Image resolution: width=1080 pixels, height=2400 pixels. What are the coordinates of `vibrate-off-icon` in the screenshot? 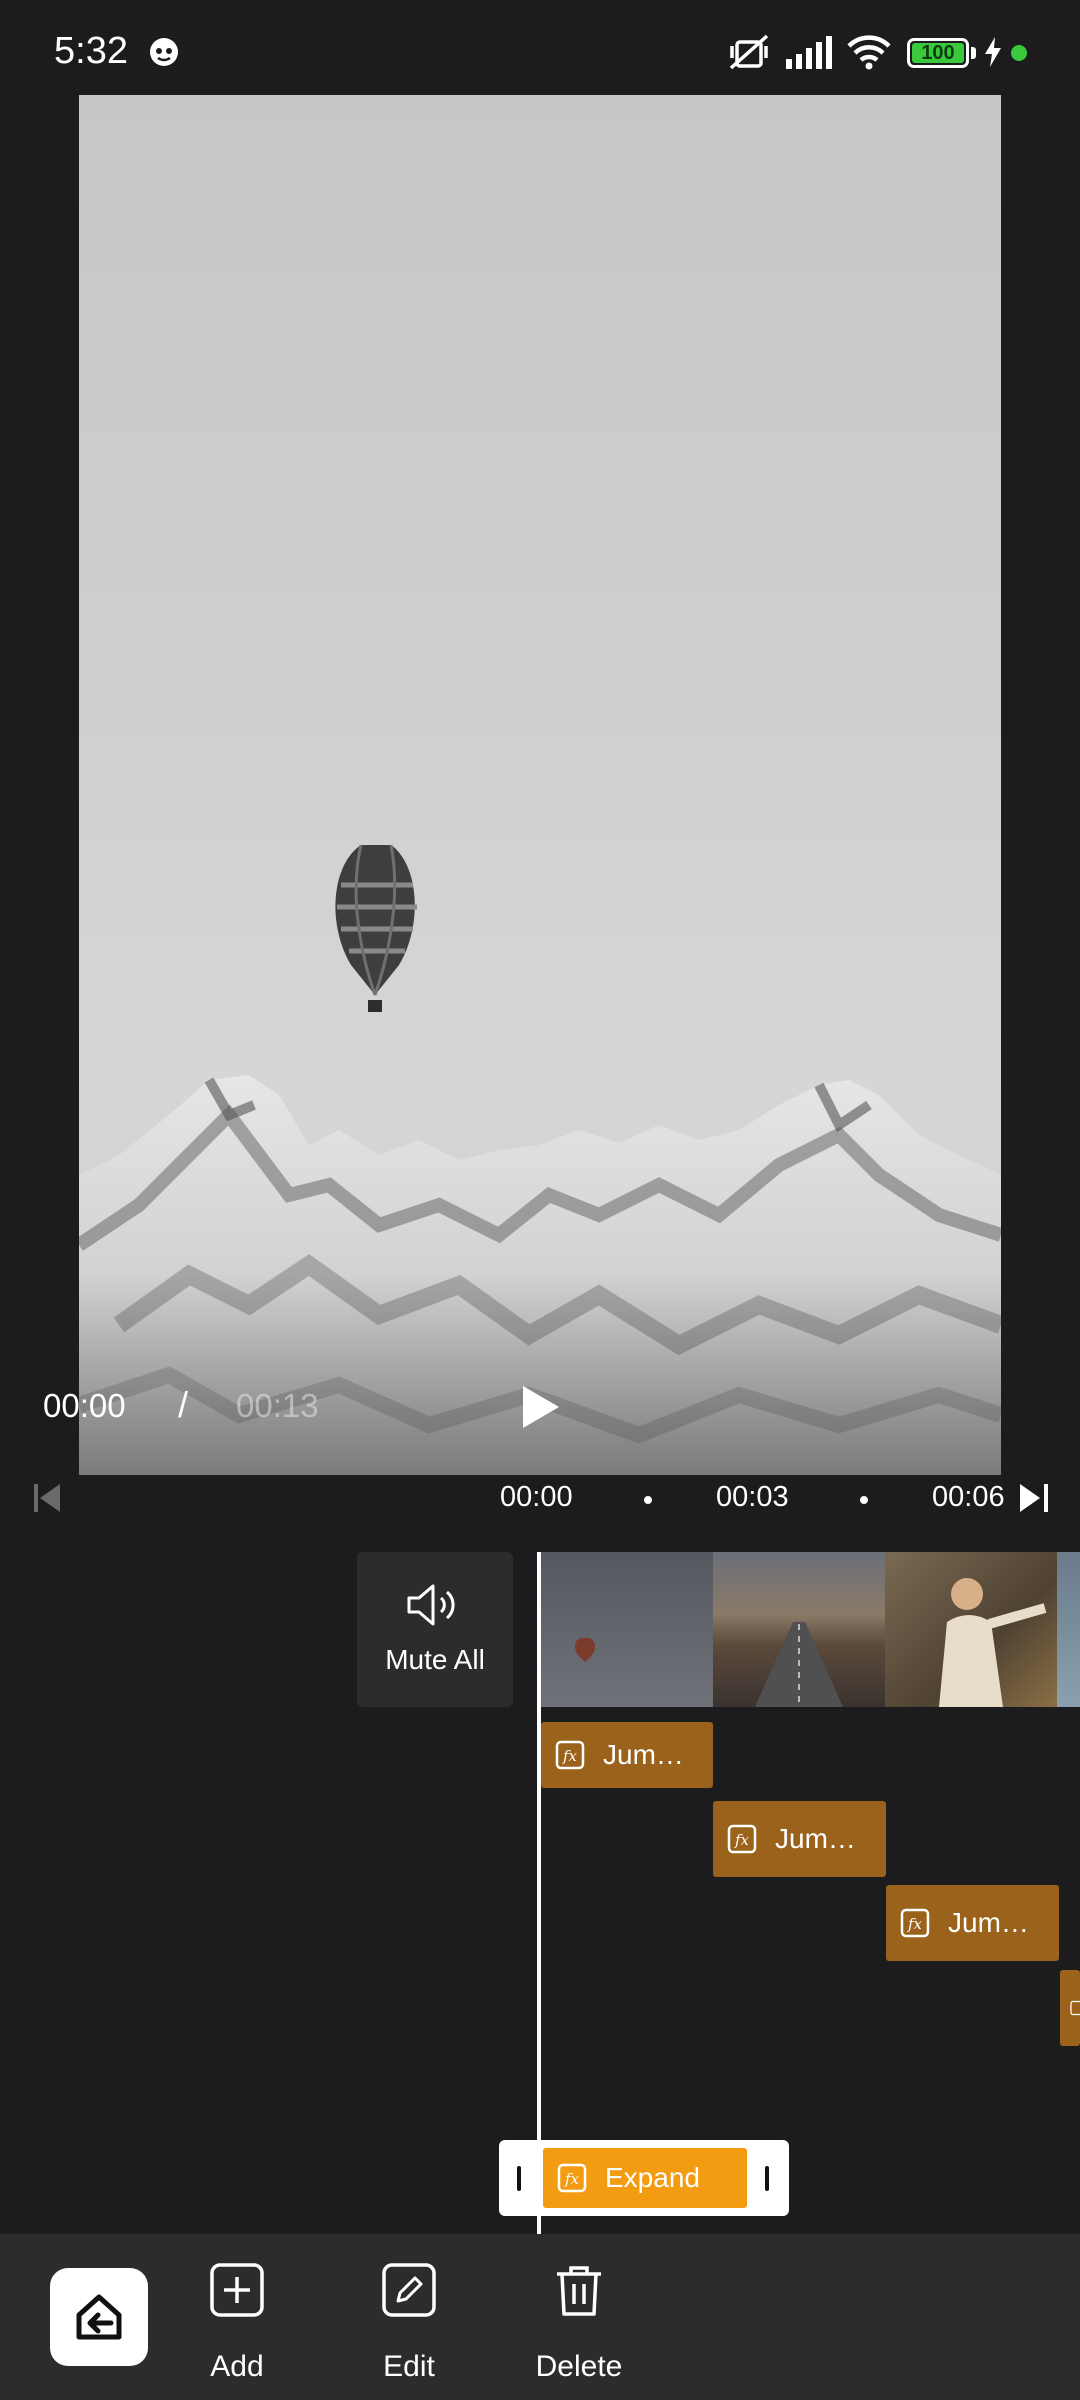 It's located at (749, 52).